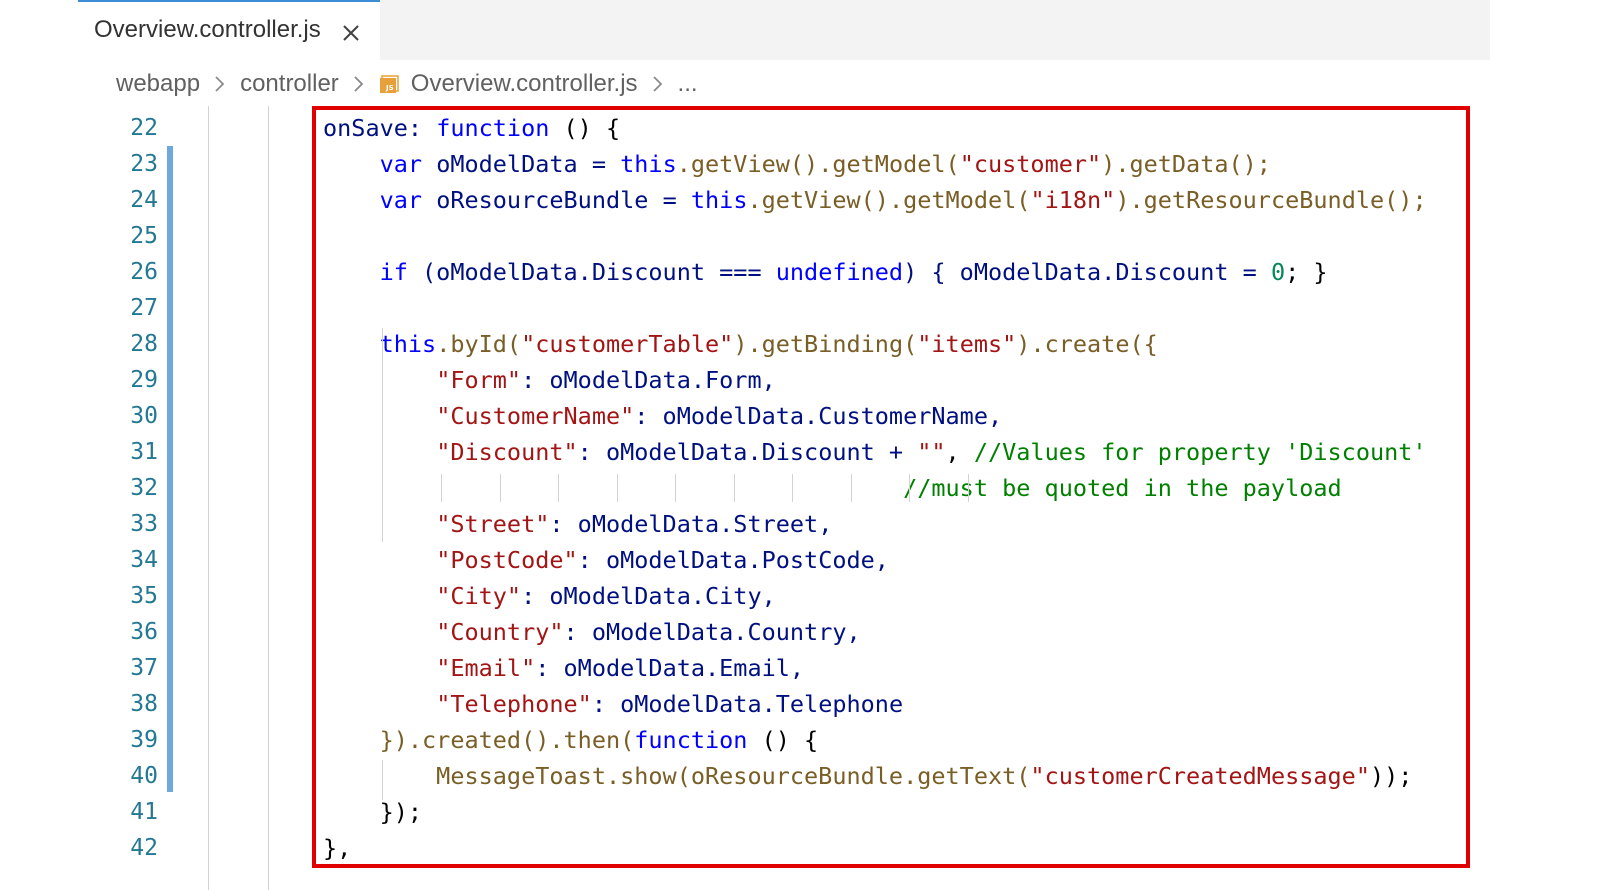  I want to click on code-line: 33 "Street": oModelData.Street,, so click(800, 524).